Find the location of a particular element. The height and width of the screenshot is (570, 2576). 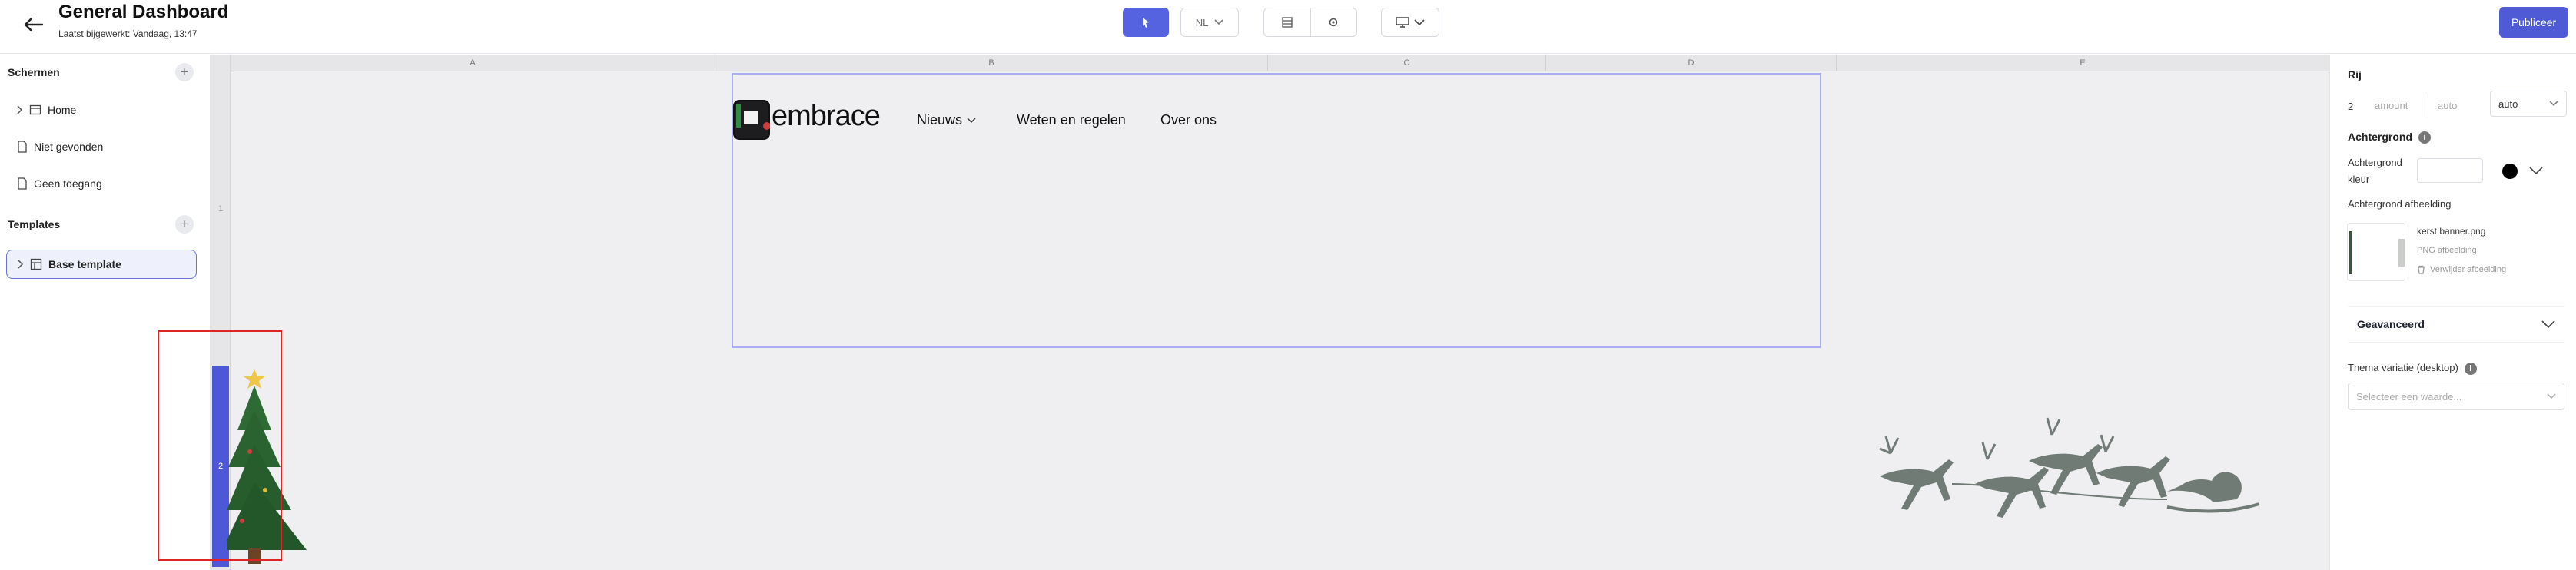

arrow-left-icon is located at coordinates (34, 24).